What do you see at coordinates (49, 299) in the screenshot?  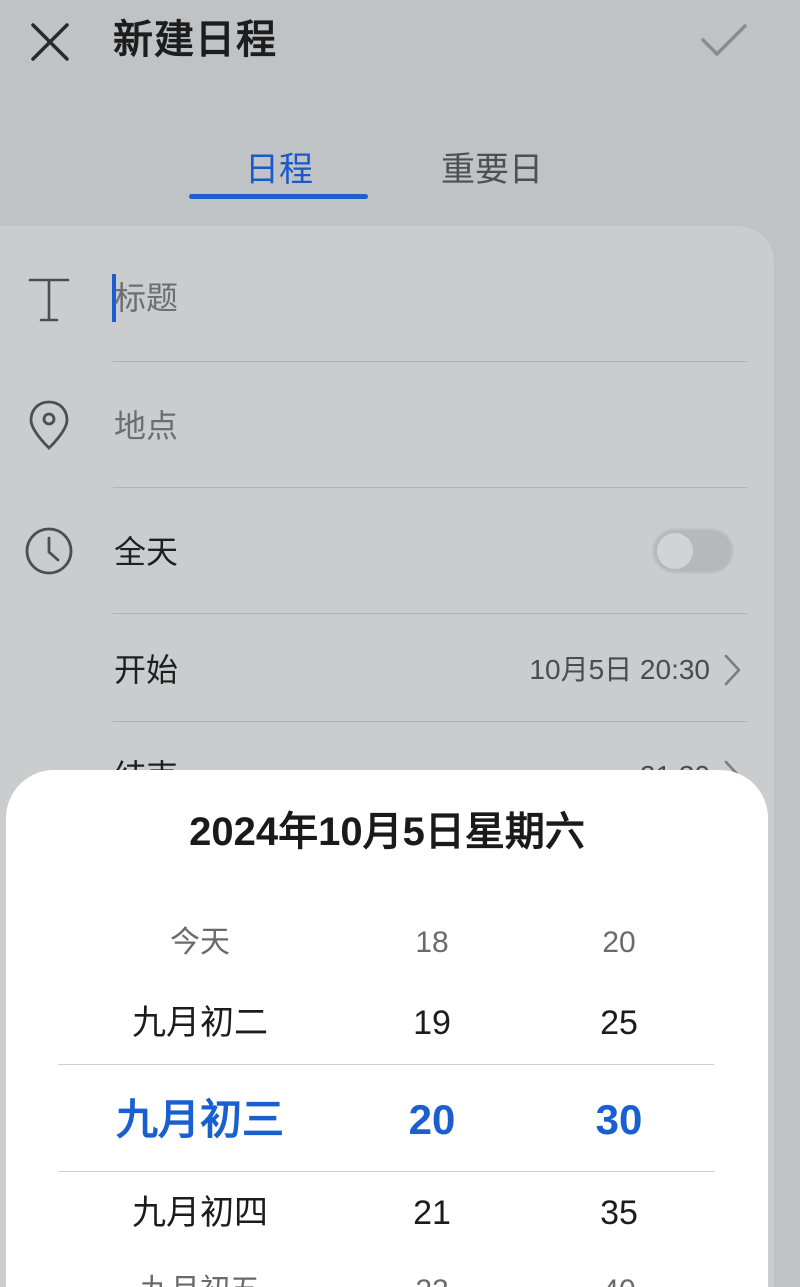 I see `text-icon` at bounding box center [49, 299].